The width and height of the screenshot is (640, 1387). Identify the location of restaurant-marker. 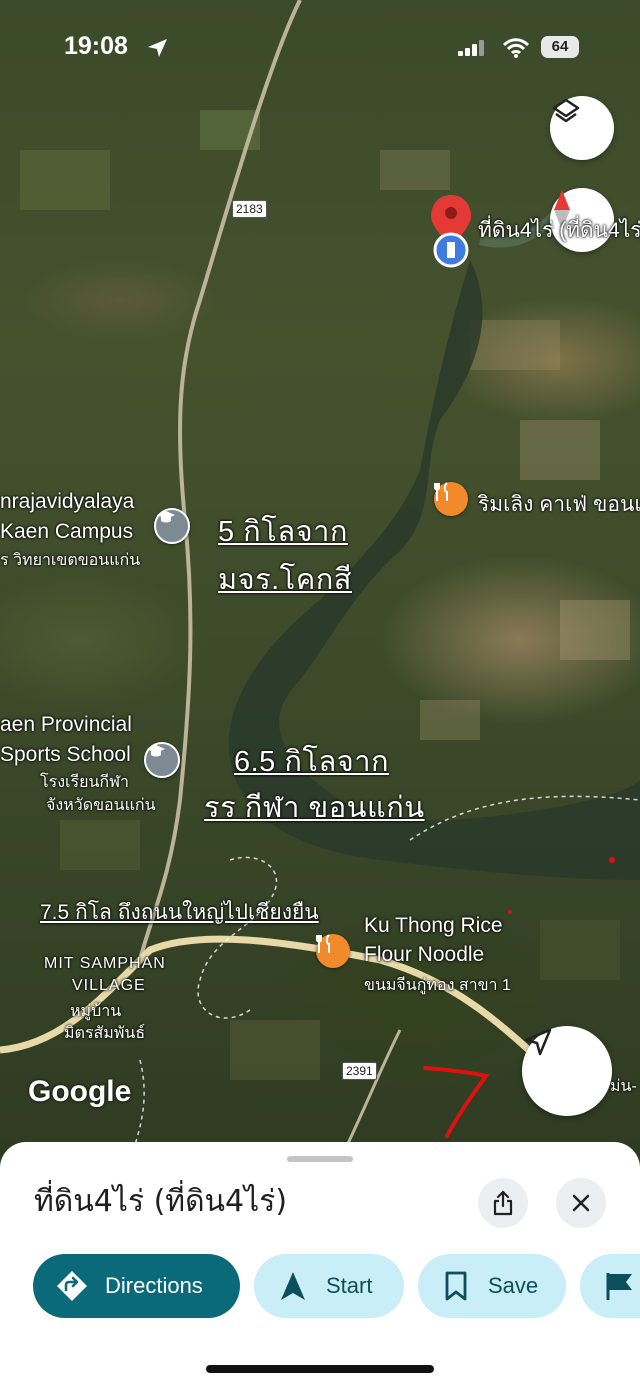
(451, 499).